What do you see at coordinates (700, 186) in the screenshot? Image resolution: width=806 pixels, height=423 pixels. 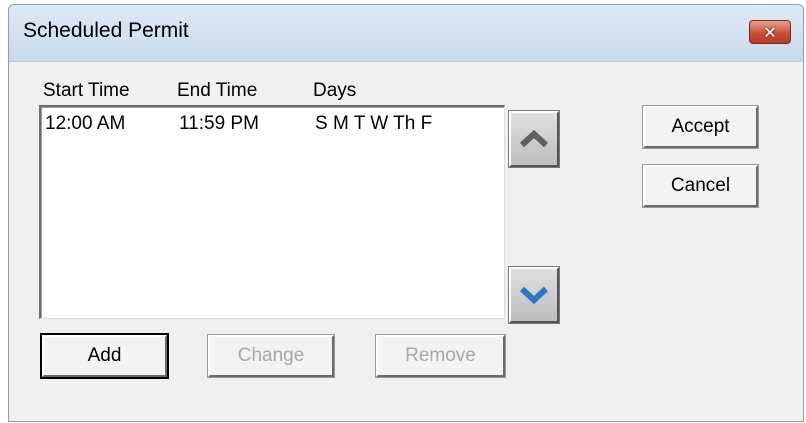 I see `cancel-button: Cancel` at bounding box center [700, 186].